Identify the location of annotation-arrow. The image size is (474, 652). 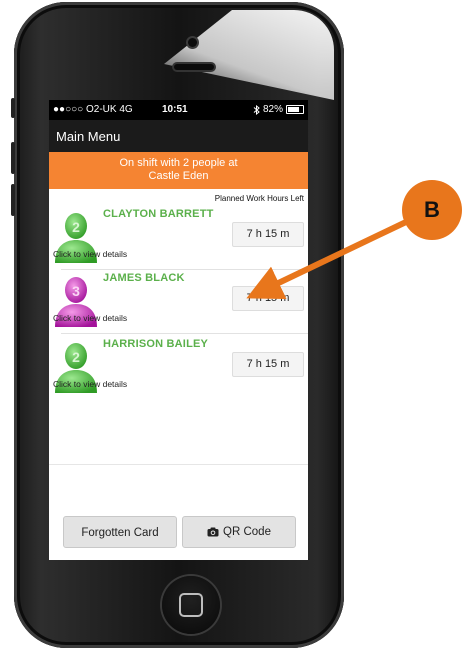
(327, 259).